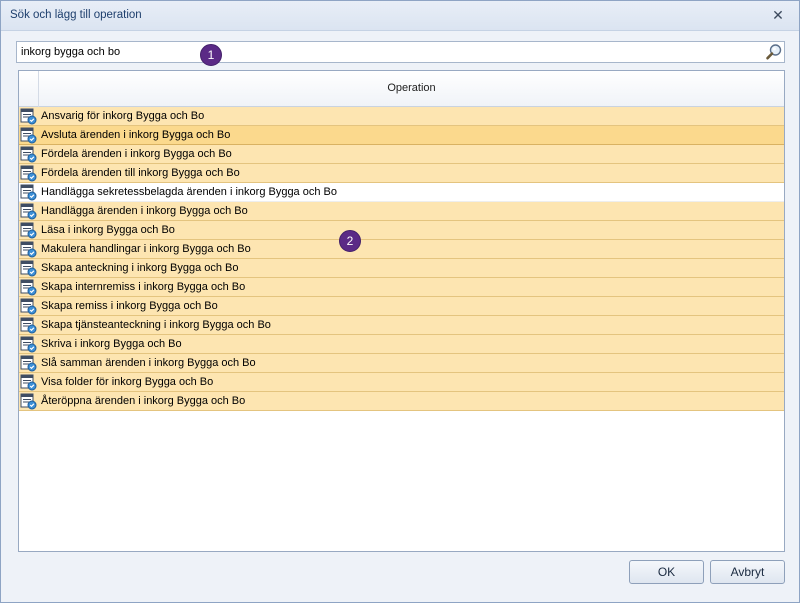 The width and height of the screenshot is (800, 603). What do you see at coordinates (140, 268) in the screenshot?
I see `operation-label: Skapa anteckning i inkorg Bygga och Bo` at bounding box center [140, 268].